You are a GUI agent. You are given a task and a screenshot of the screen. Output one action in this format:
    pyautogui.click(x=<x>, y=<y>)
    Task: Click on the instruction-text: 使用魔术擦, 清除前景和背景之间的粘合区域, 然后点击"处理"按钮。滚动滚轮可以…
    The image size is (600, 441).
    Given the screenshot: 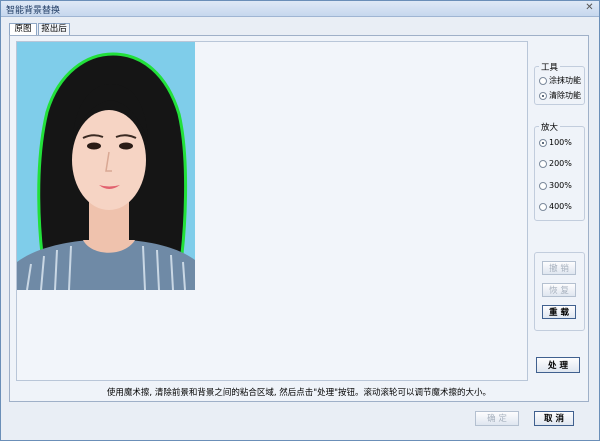 What is the action you would take?
    pyautogui.click(x=299, y=393)
    